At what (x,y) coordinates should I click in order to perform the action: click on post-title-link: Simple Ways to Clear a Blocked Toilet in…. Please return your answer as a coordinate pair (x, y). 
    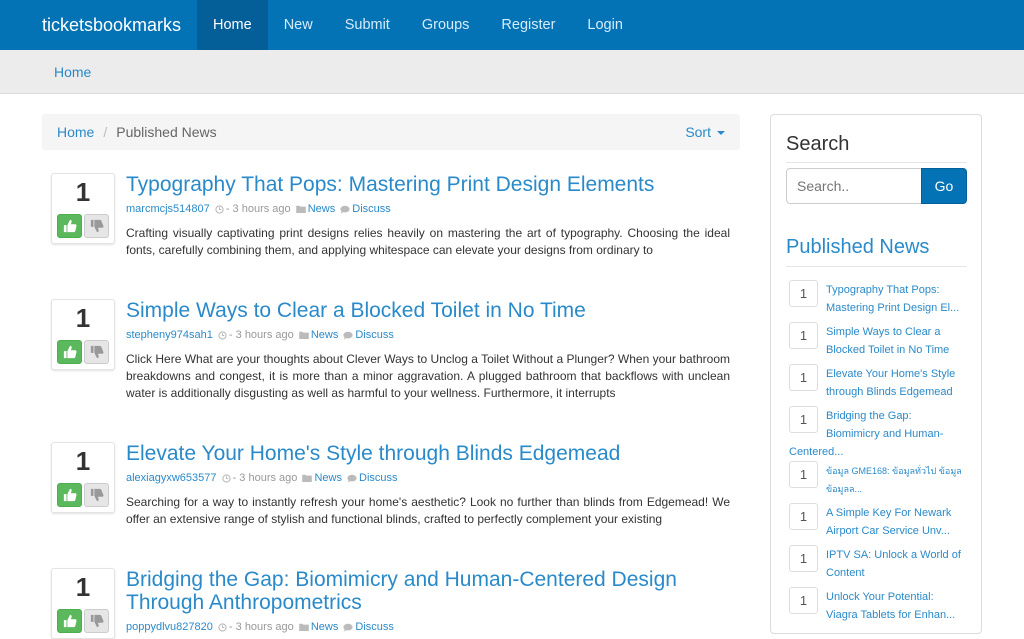
    Looking at the image, I should click on (428, 310).